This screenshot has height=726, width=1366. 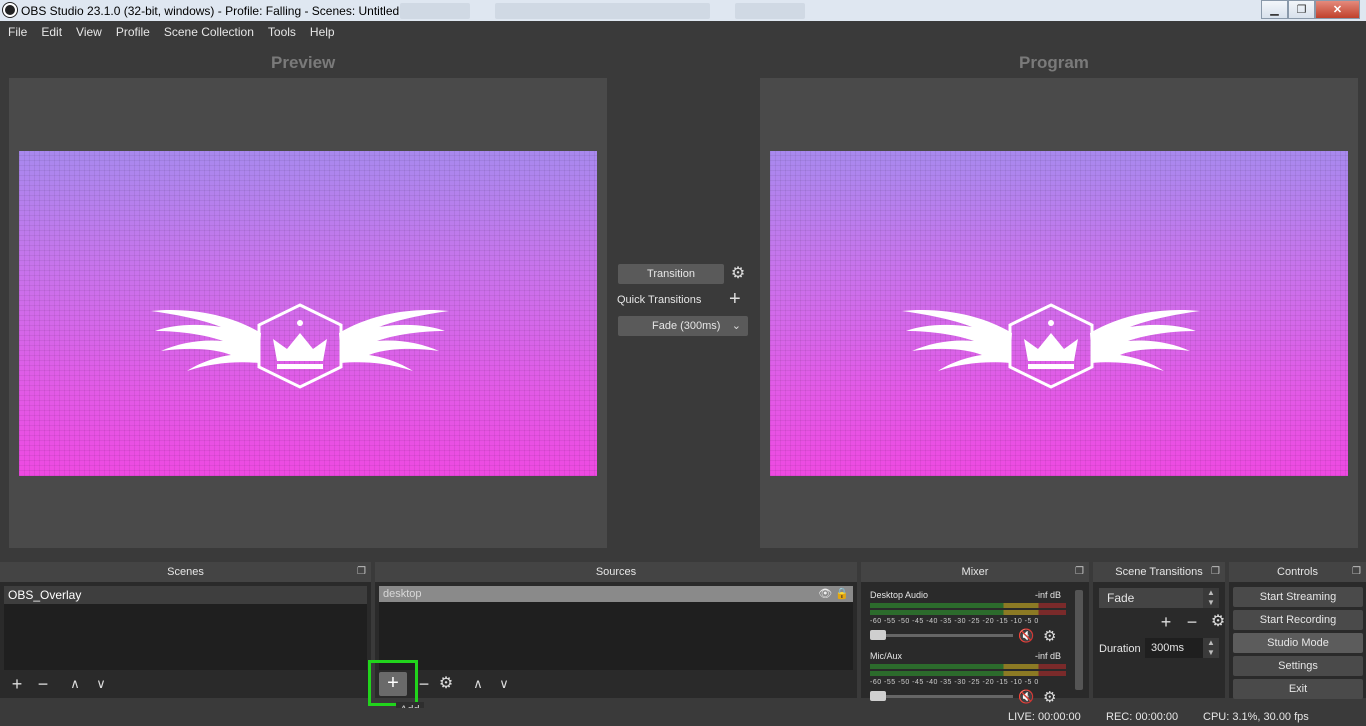 What do you see at coordinates (1211, 648) in the screenshot?
I see `duration-spinner: ▲ ▼` at bounding box center [1211, 648].